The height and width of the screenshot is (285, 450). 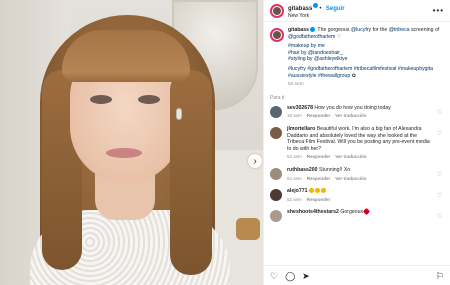 I want to click on comment-item: alejo771 52 sem Responder ♡, so click(x=357, y=195).